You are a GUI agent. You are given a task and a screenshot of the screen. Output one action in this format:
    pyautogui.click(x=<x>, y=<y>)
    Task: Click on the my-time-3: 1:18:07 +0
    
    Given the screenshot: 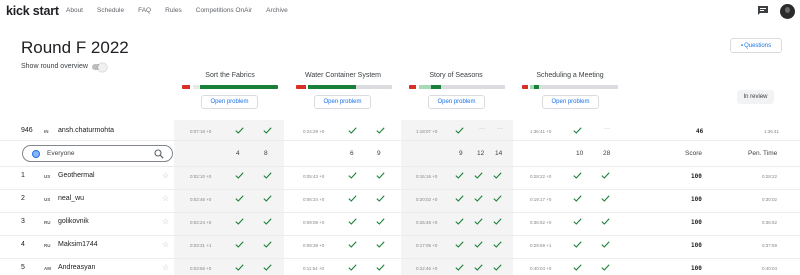 What is the action you would take?
    pyautogui.click(x=427, y=131)
    